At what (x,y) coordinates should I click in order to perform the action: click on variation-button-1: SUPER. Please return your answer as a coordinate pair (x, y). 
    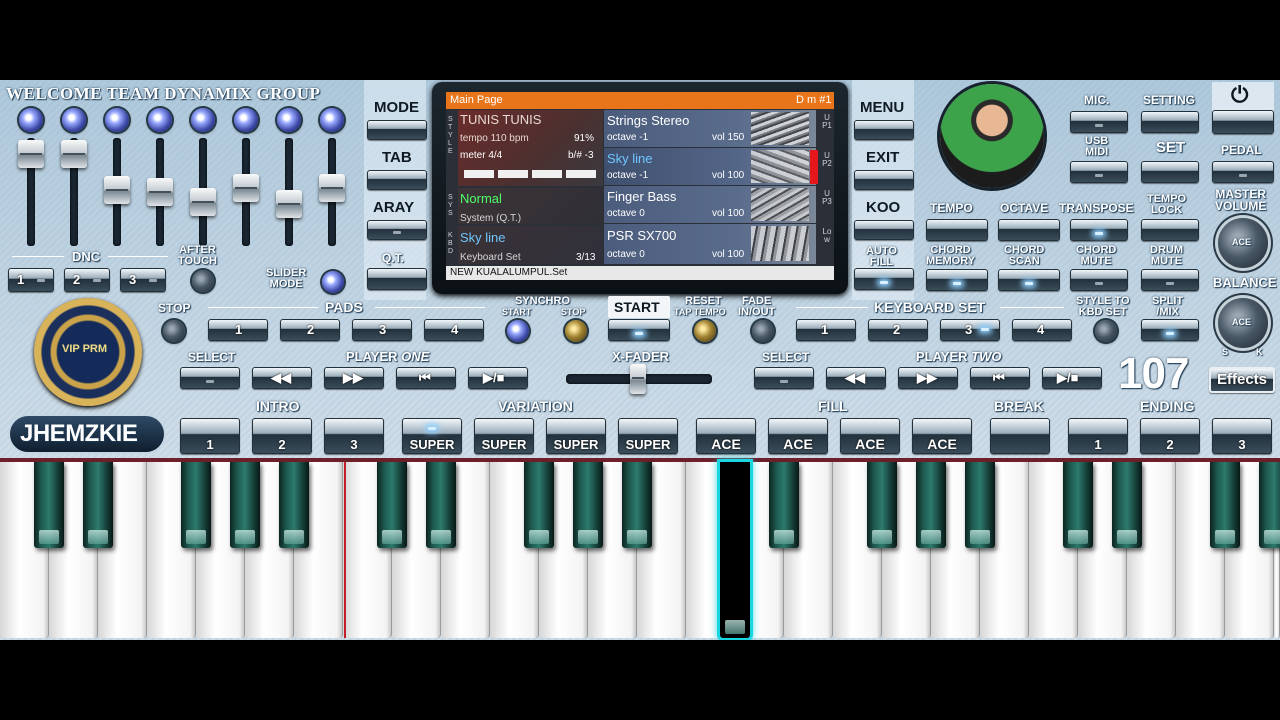
    Looking at the image, I should click on (432, 436).